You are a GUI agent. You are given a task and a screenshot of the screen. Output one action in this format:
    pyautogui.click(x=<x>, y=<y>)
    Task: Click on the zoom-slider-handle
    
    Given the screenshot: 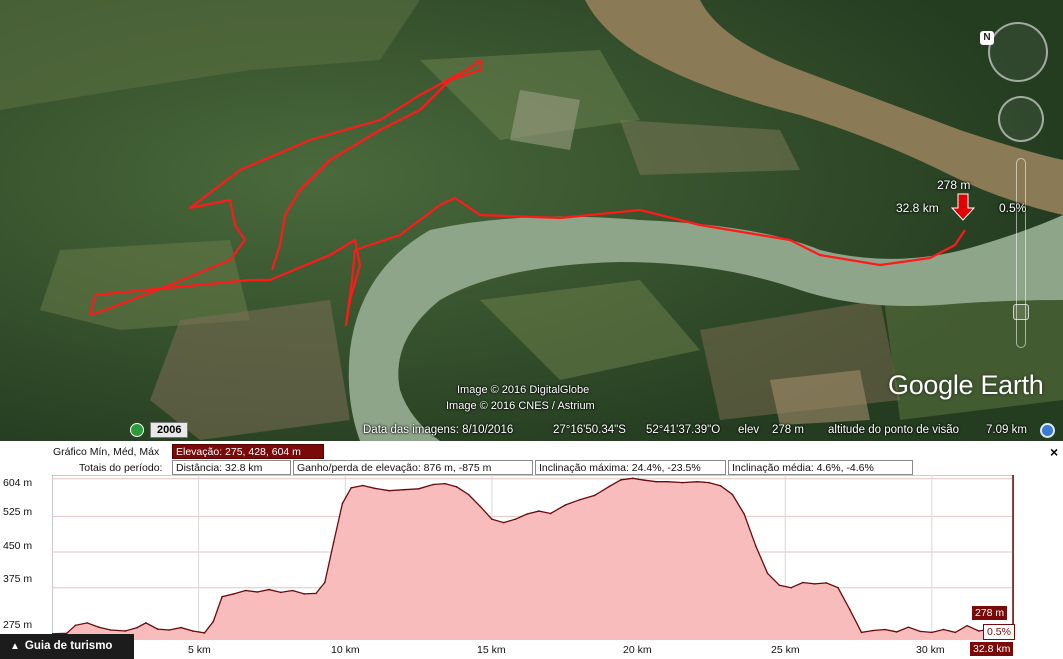 What is the action you would take?
    pyautogui.click(x=1021, y=312)
    